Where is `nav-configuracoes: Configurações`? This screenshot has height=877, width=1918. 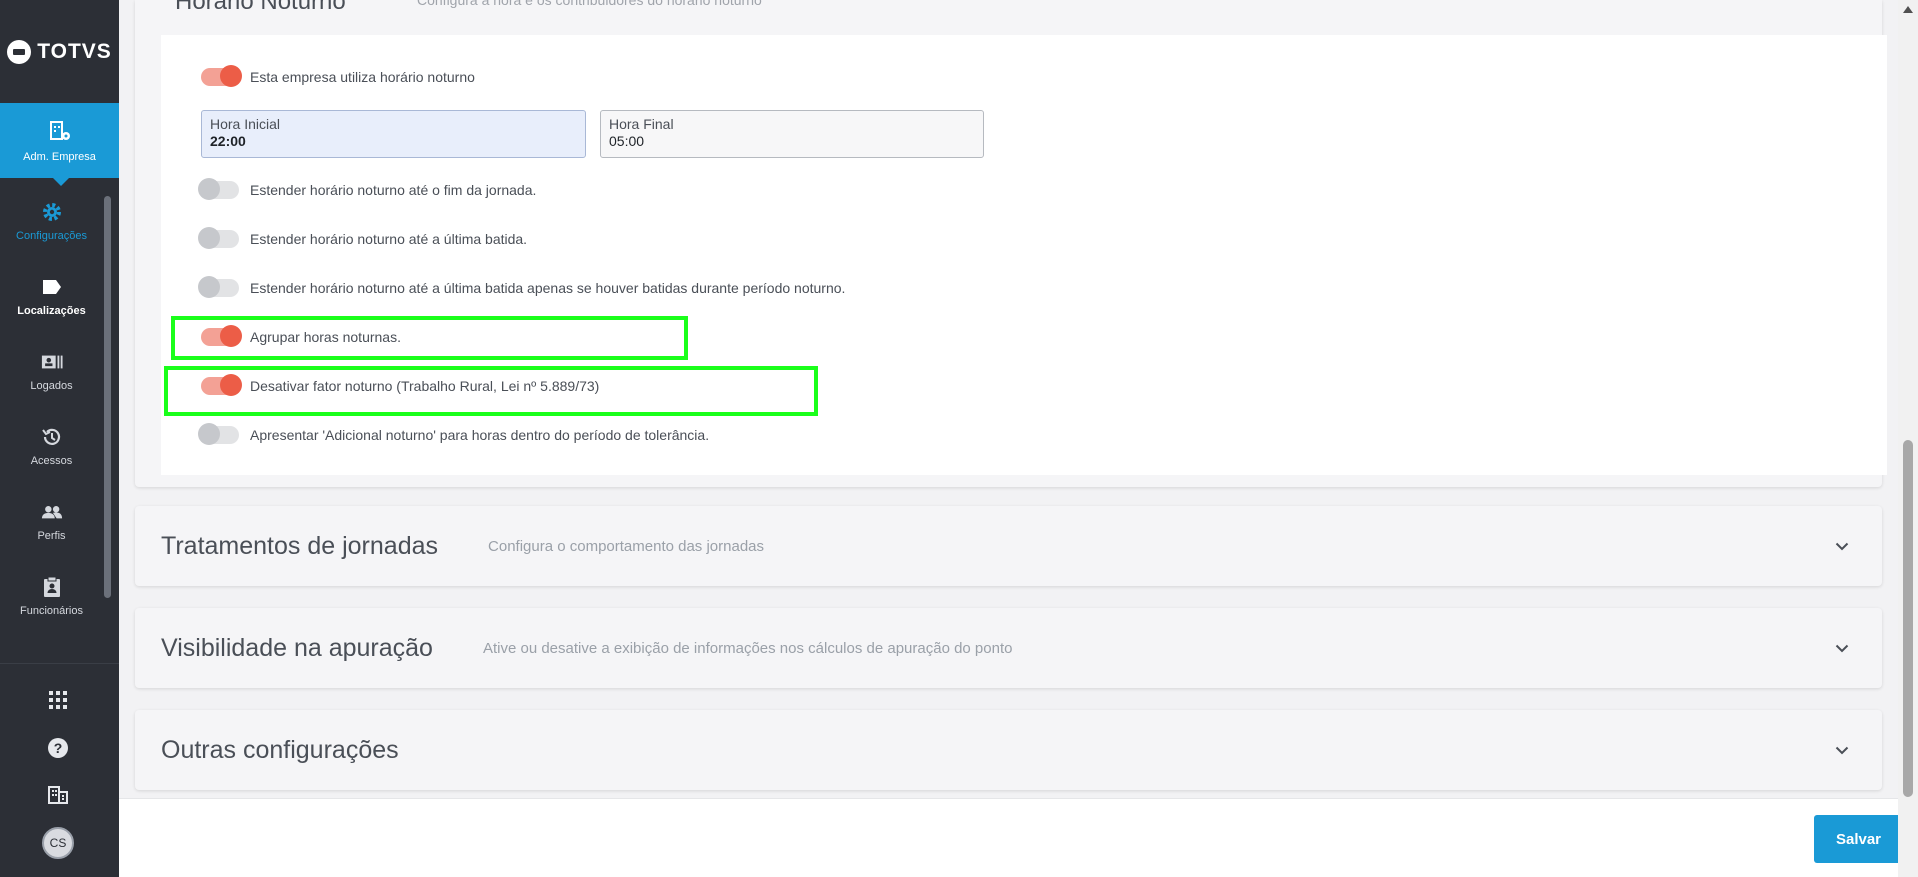 nav-configuracoes: Configurações is located at coordinates (51, 221).